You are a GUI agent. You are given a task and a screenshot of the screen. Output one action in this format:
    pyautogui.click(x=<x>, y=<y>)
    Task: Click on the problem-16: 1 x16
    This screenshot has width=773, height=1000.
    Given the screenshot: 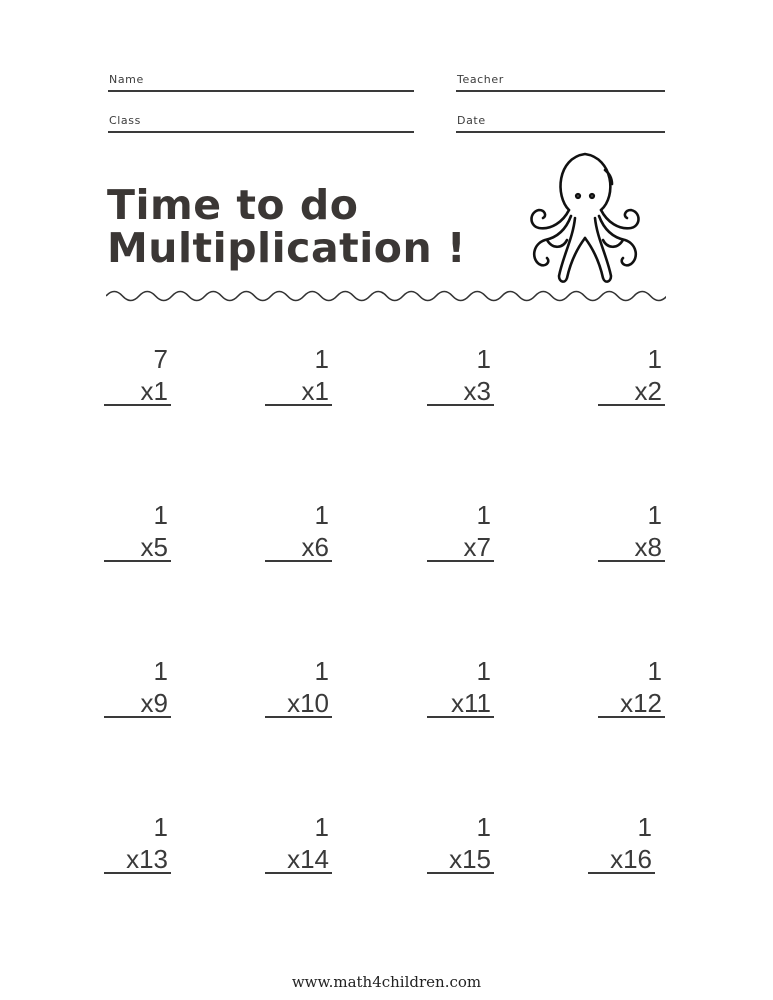 What is the action you would take?
    pyautogui.click(x=623, y=847)
    